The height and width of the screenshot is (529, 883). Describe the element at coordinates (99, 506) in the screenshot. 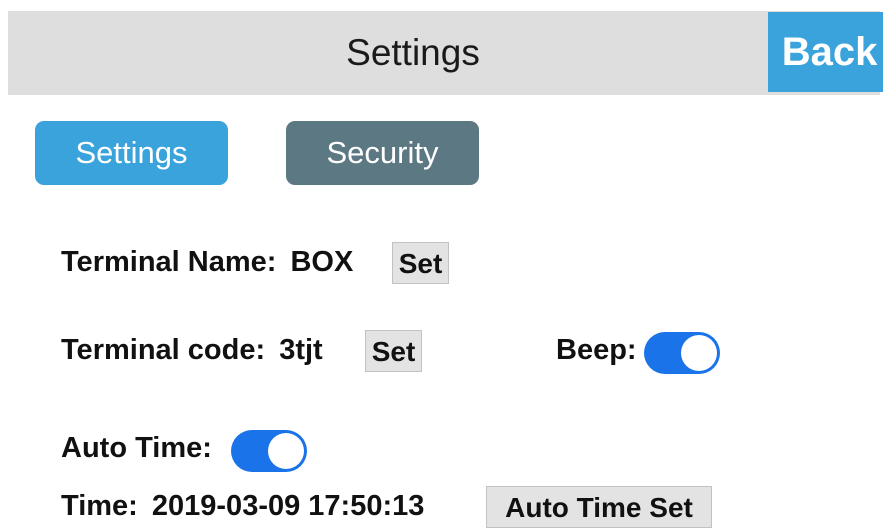

I see `time-label: Time:` at that location.